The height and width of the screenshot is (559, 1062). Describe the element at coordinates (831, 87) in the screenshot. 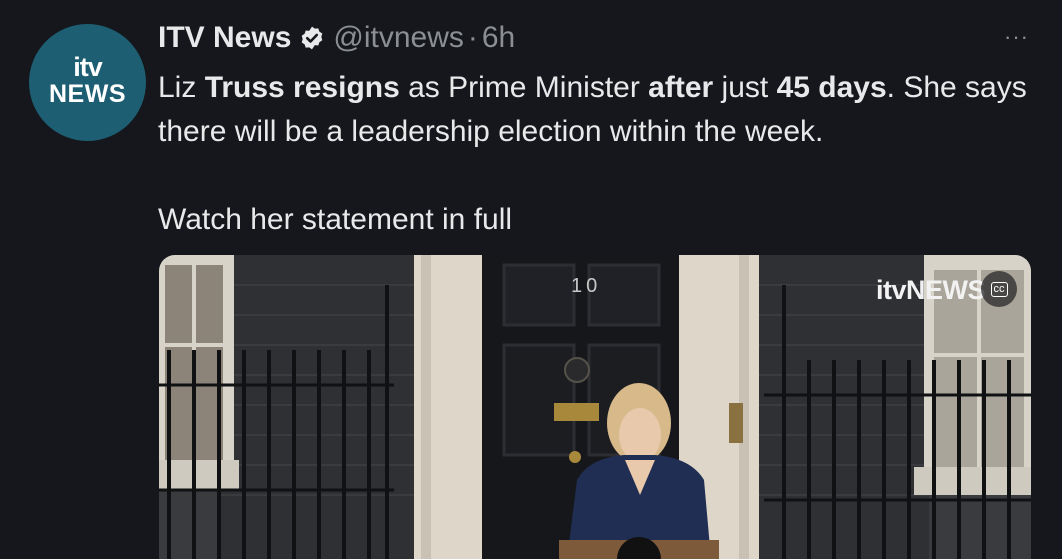

I see `text-bold-segment: 45 days` at that location.